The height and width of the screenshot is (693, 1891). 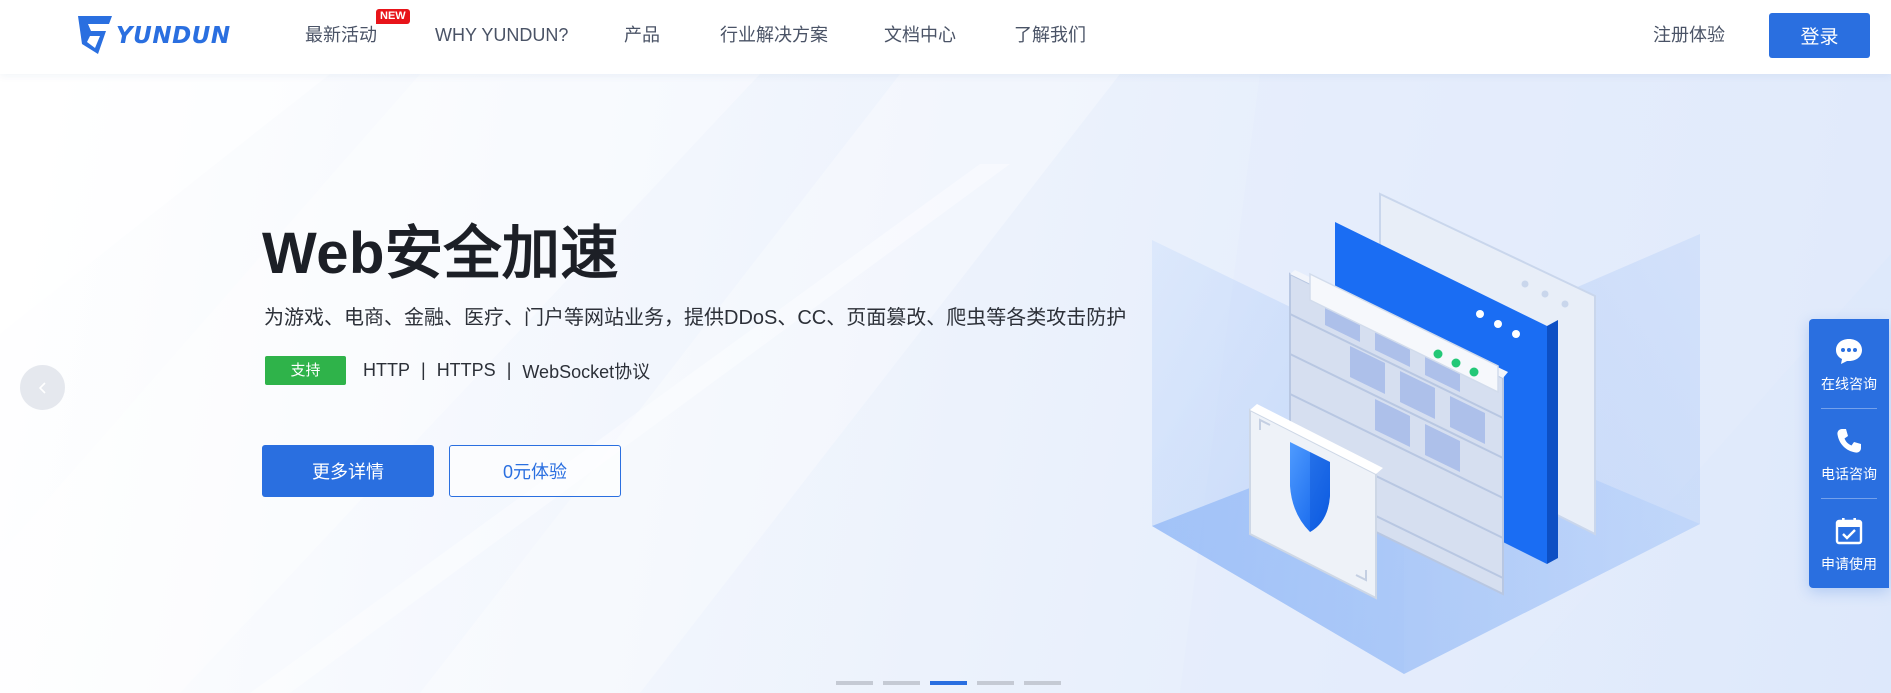 What do you see at coordinates (1819, 35) in the screenshot?
I see `login-button: 登录` at bounding box center [1819, 35].